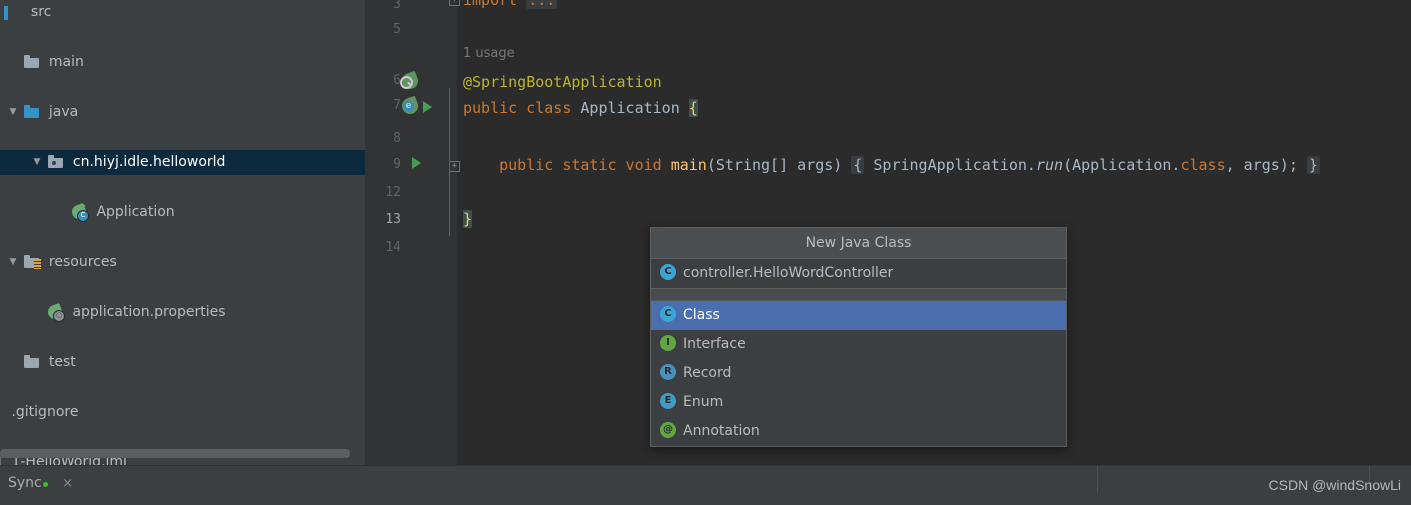 Image resolution: width=1411 pixels, height=505 pixels. What do you see at coordinates (1049, 165) in the screenshot?
I see `run-method-call: run` at bounding box center [1049, 165].